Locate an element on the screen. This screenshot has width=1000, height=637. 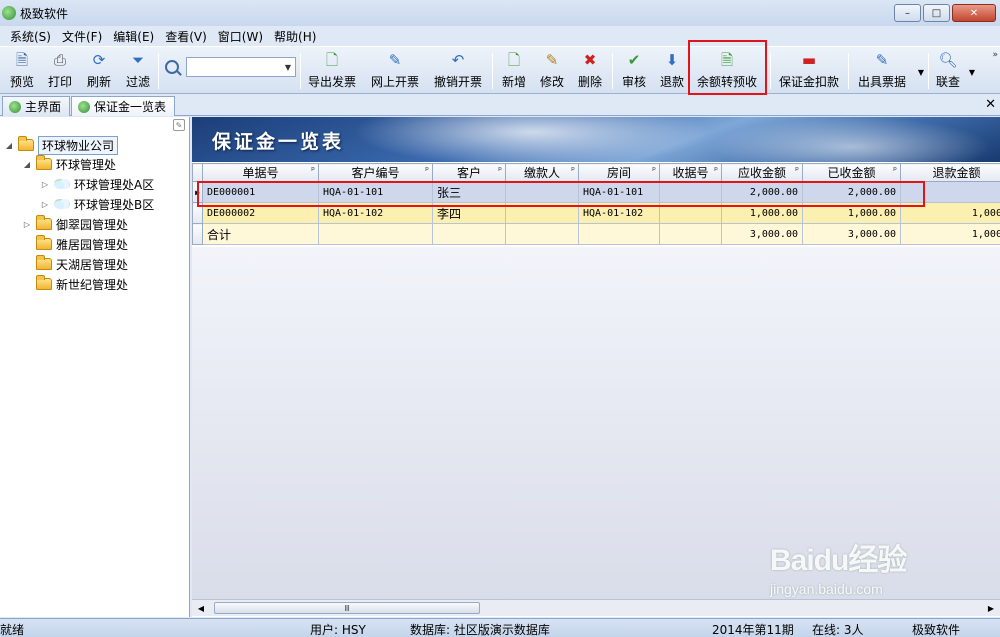
tree-node-huanqiu-b: ▷ 环球管理处B区 is located at coordinates (97, 204).